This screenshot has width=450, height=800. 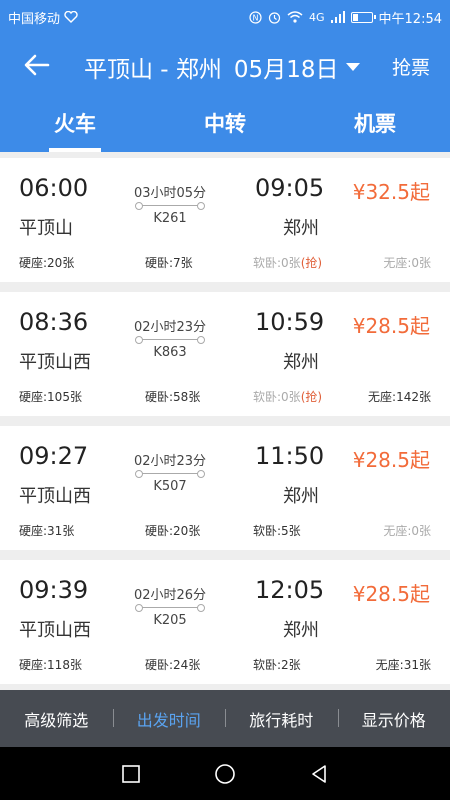 I want to click on circle-home-icon, so click(x=225, y=774).